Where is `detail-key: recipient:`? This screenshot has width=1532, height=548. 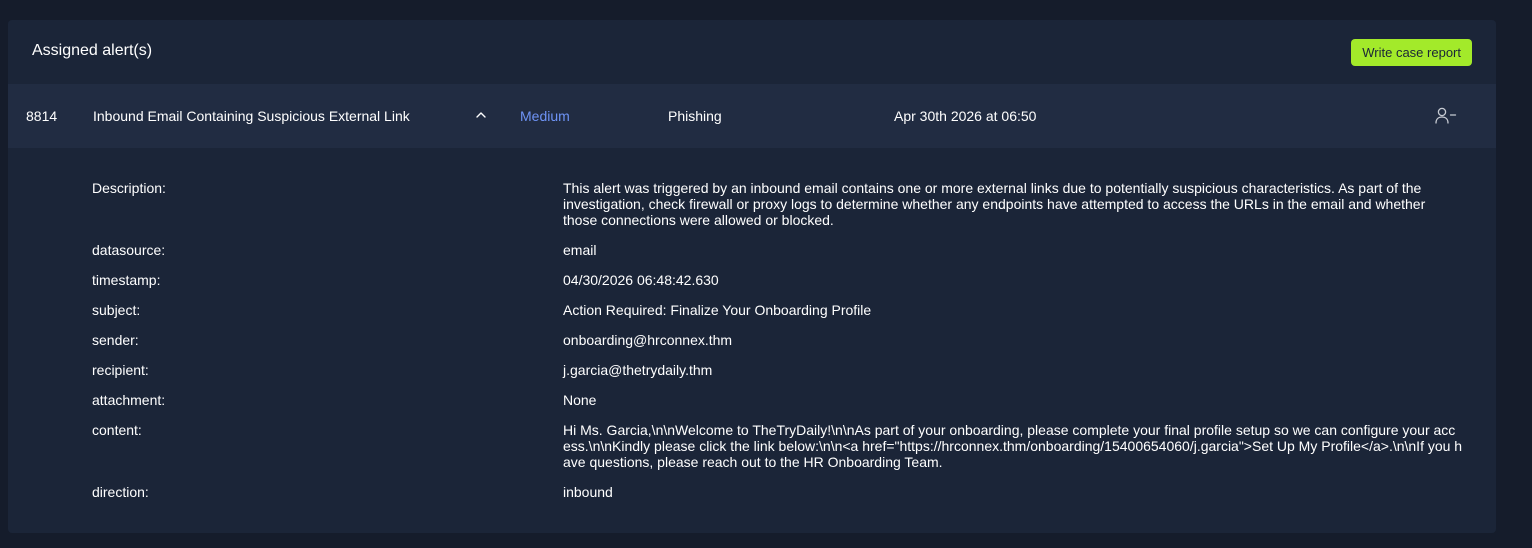
detail-key: recipient: is located at coordinates (120, 370).